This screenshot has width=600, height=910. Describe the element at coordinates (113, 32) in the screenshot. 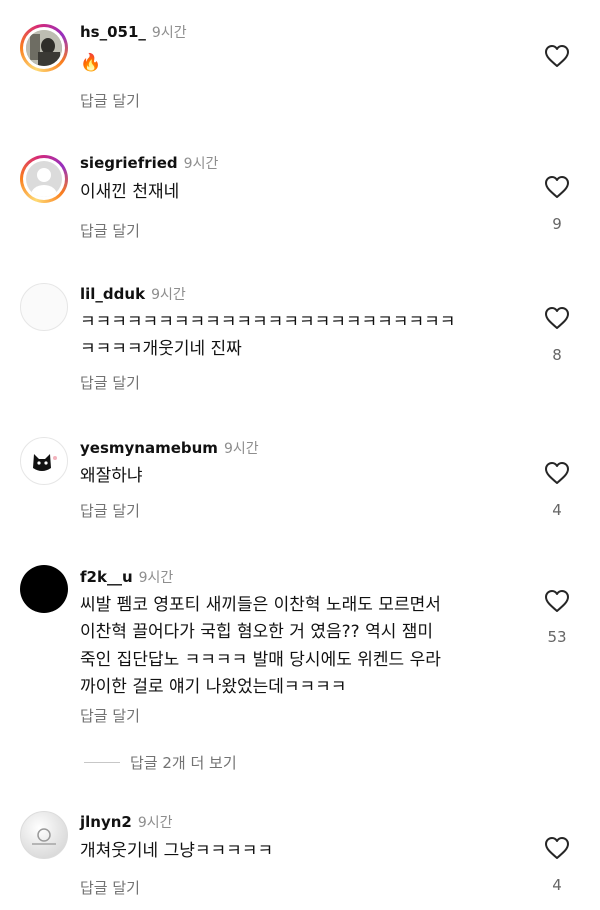

I see `username: hs_051_` at that location.